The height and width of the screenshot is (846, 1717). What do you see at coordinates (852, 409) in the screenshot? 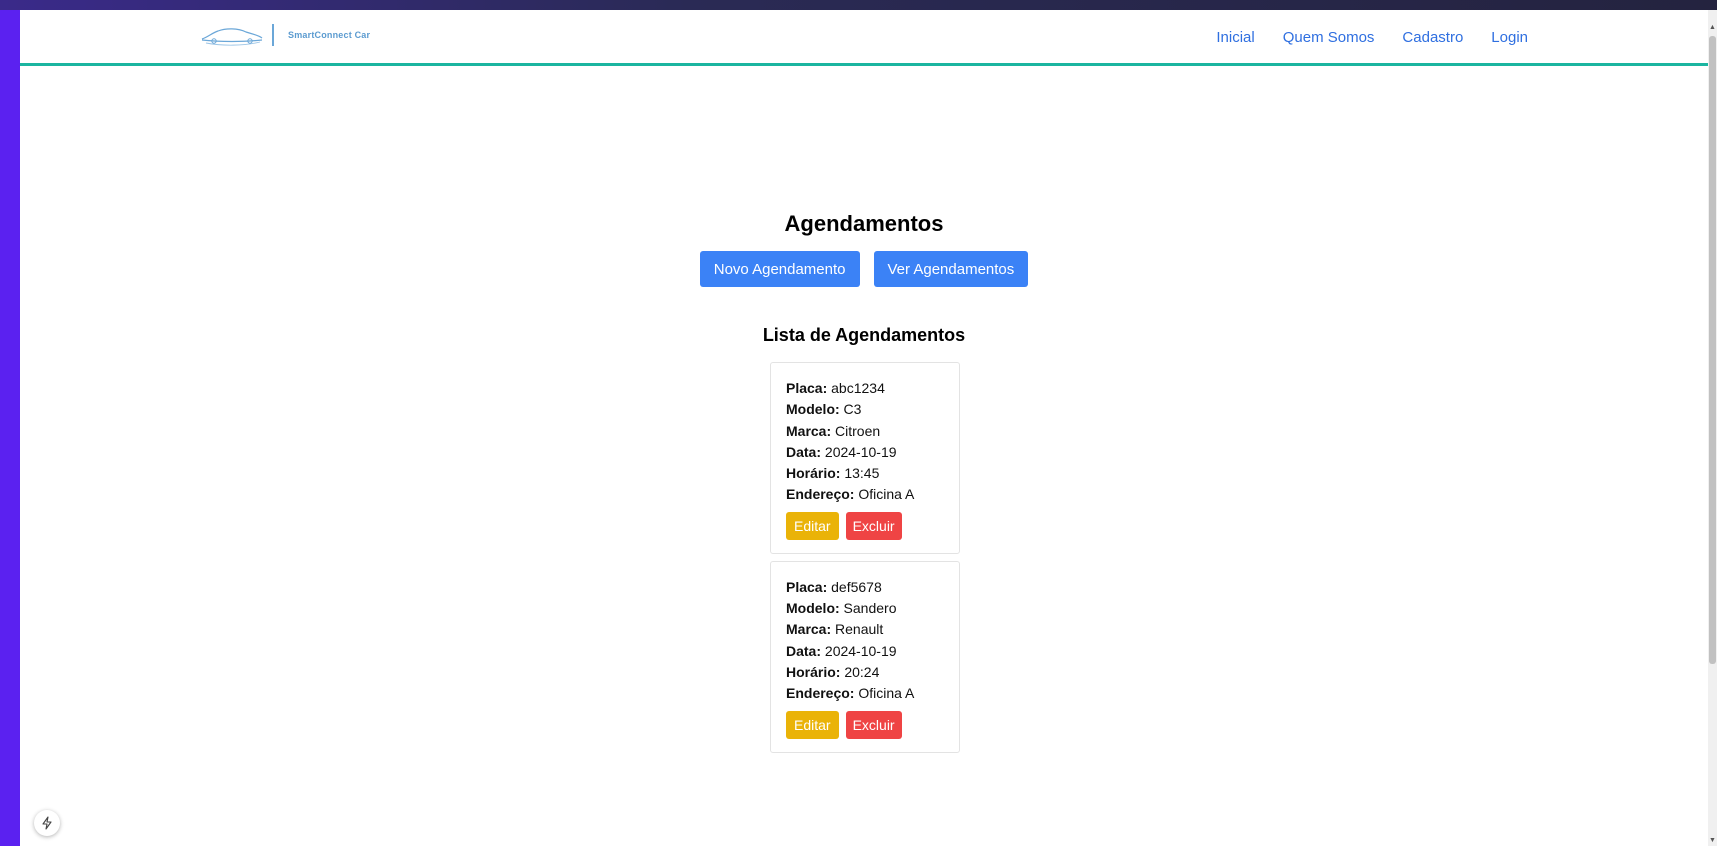
I see `field-value: C3` at bounding box center [852, 409].